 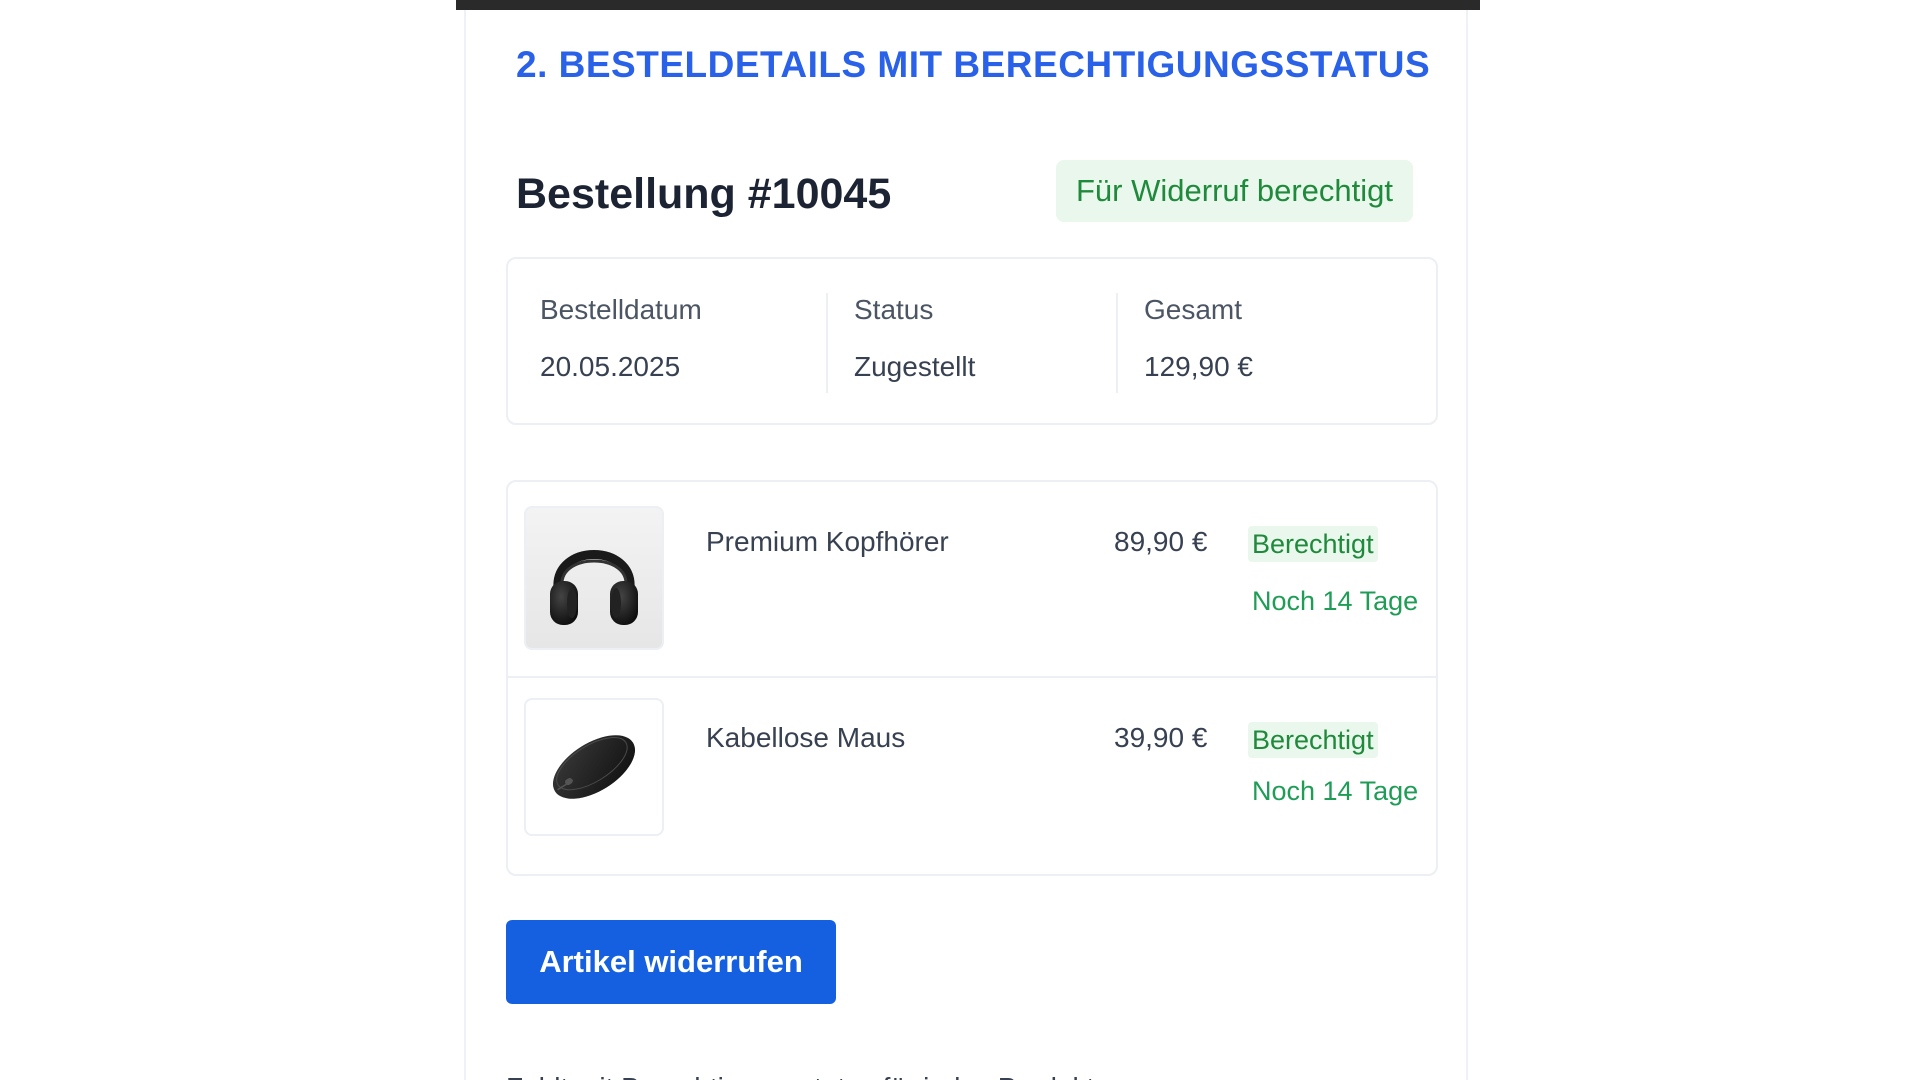 I want to click on summary-label: Bestelldatum, so click(x=621, y=309).